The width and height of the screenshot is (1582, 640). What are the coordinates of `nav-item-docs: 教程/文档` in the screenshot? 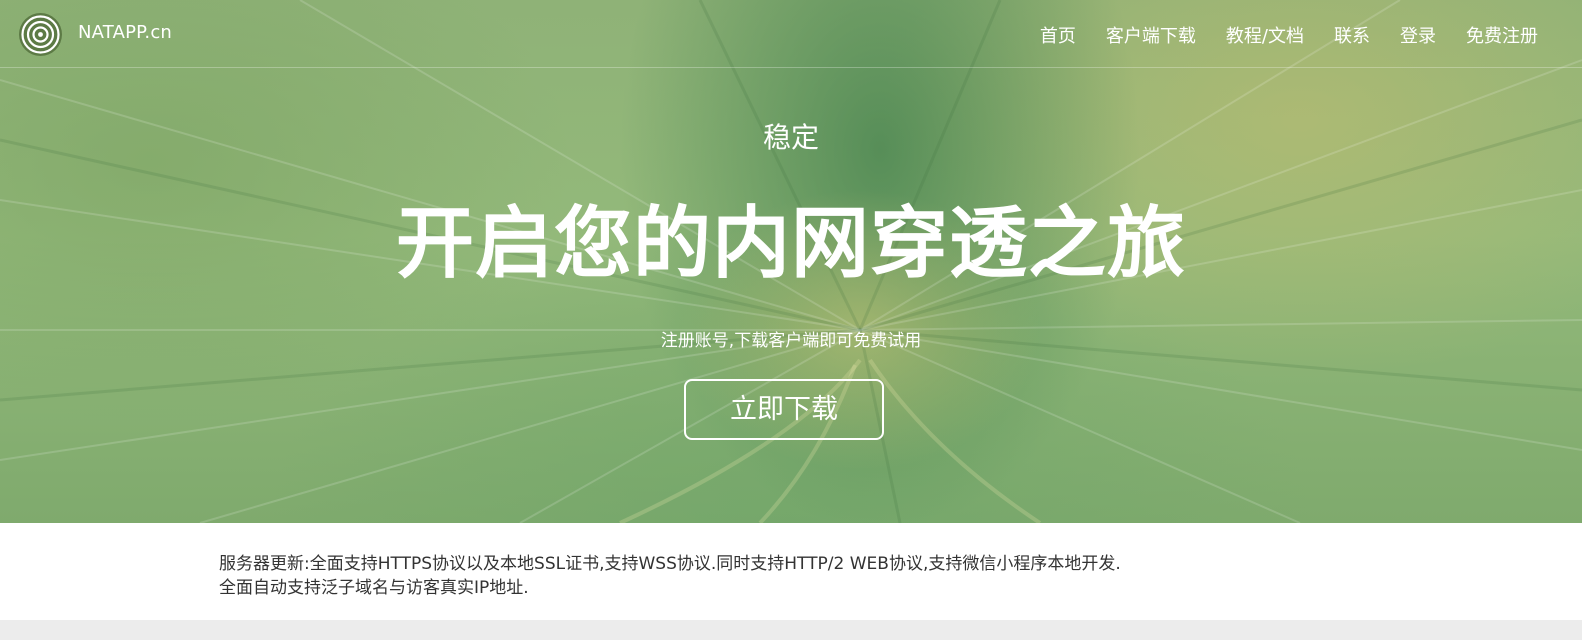 It's located at (1265, 35).